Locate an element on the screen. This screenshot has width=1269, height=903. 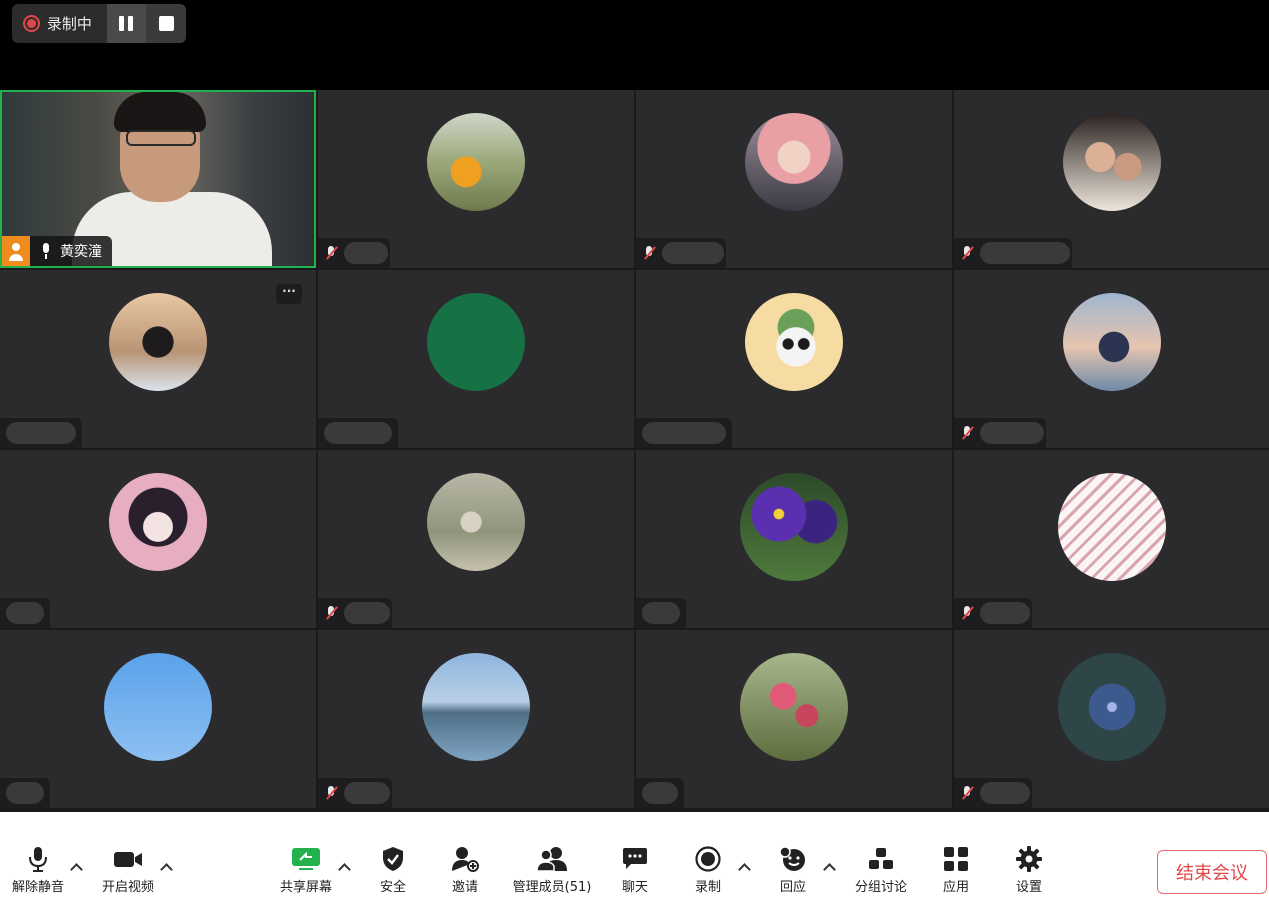
recording-status-label: 录制中 is located at coordinates (69, 24).